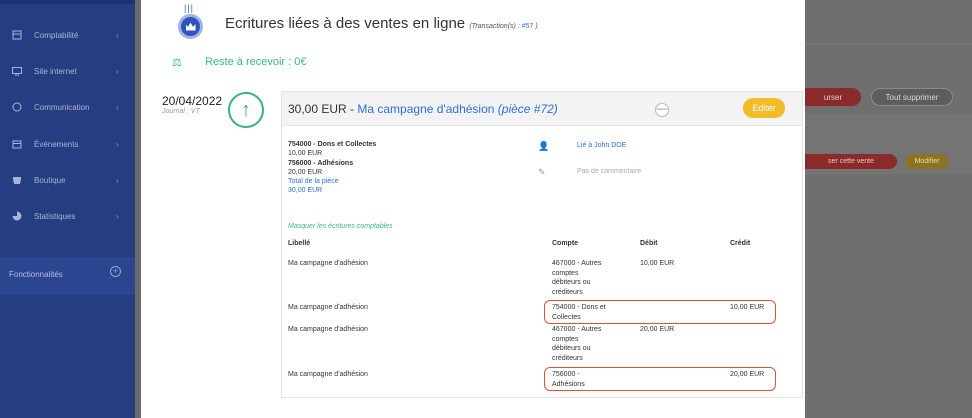 This screenshot has width=972, height=418. I want to click on account-amount: 20,00 EUR, so click(305, 172).